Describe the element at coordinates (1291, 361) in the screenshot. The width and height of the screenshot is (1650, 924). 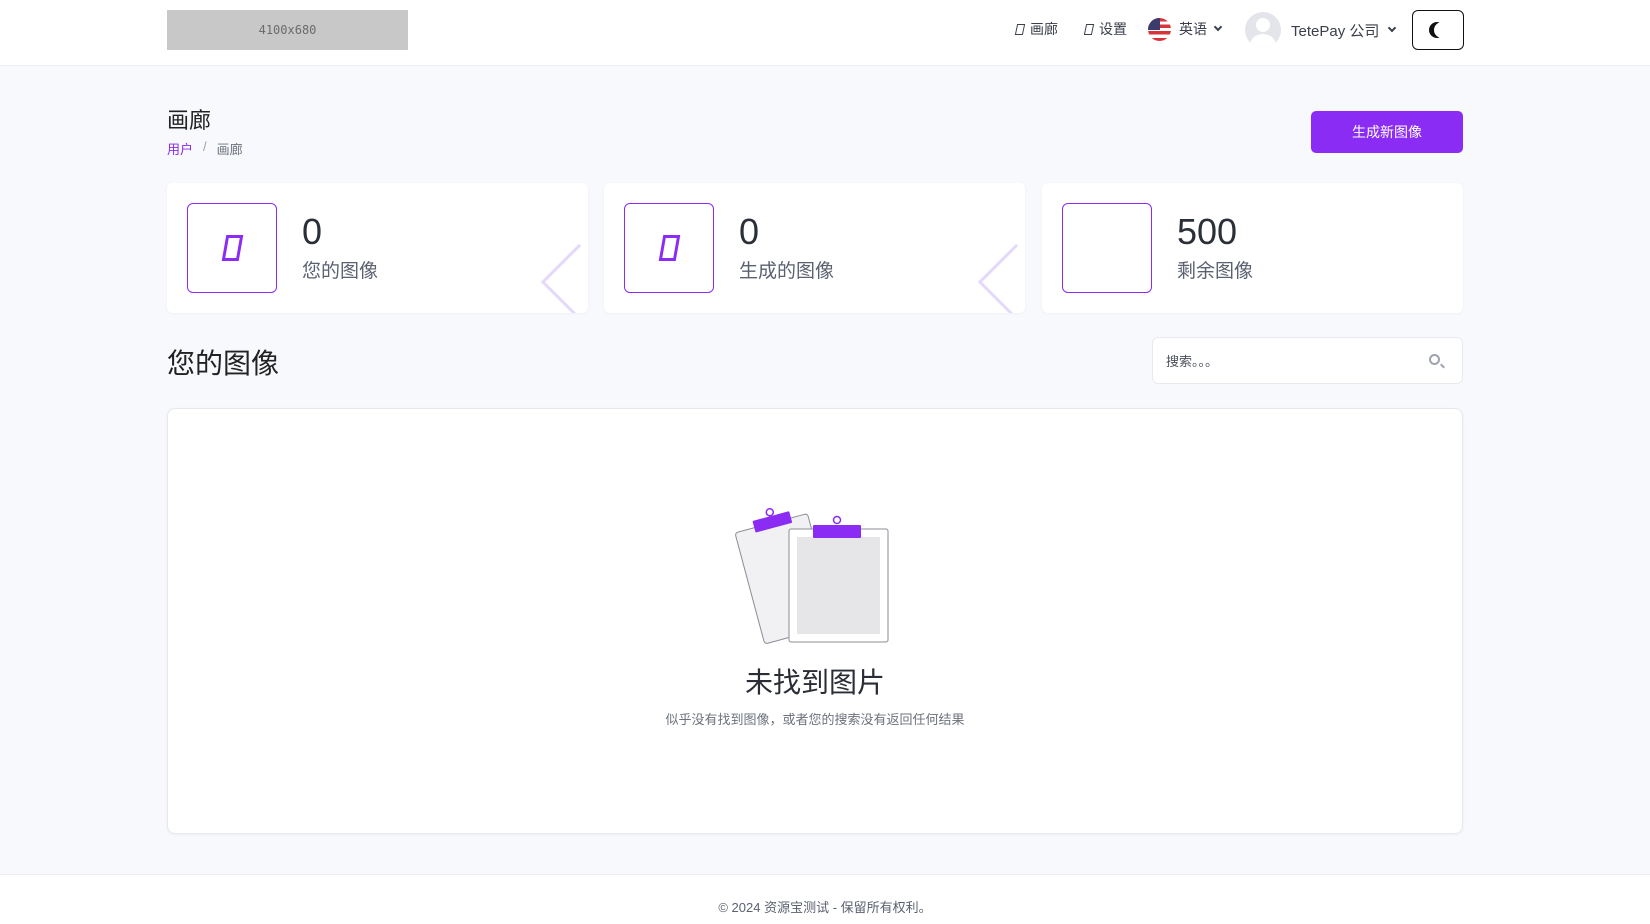
I see `search-input` at that location.